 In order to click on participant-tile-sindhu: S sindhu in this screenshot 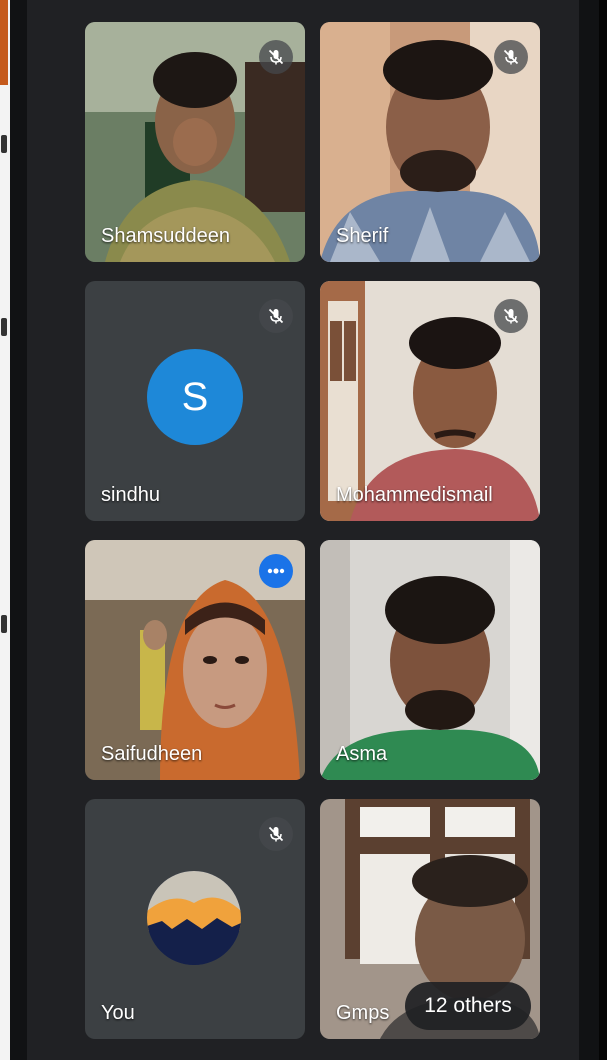, I will do `click(195, 401)`.